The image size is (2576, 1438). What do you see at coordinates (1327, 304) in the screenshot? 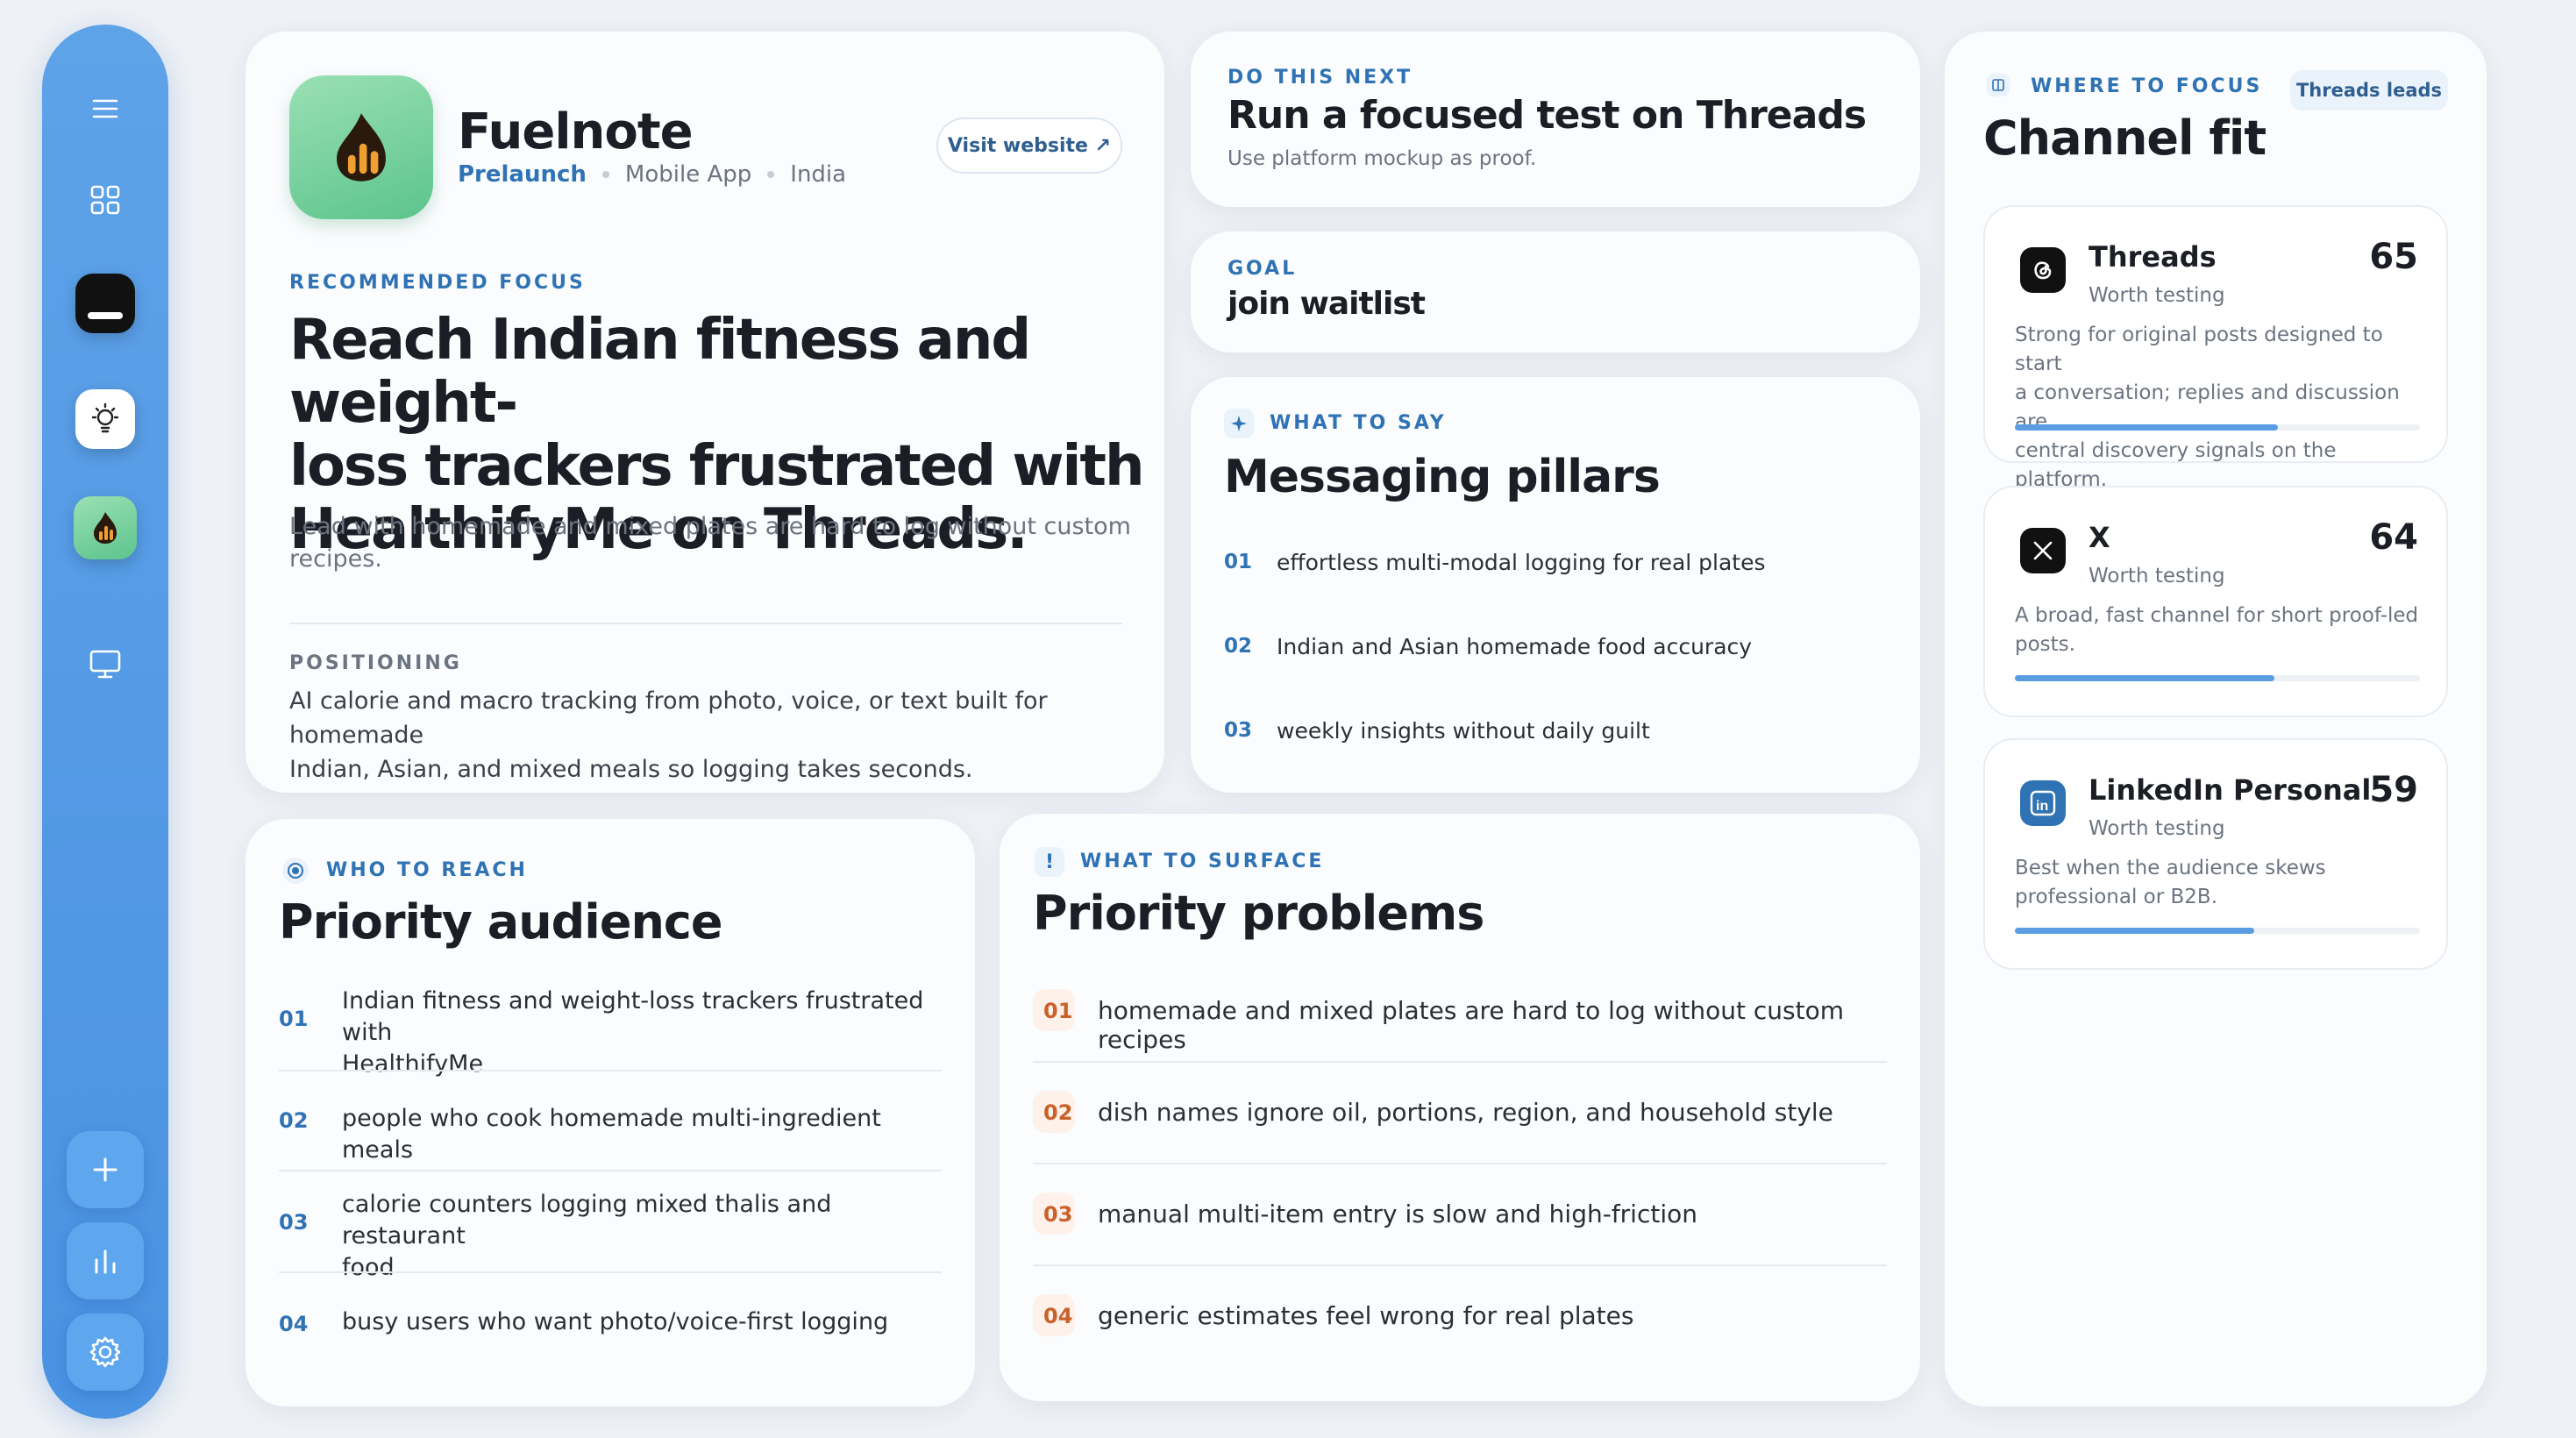
I see `goal-value: join waitlist` at bounding box center [1327, 304].